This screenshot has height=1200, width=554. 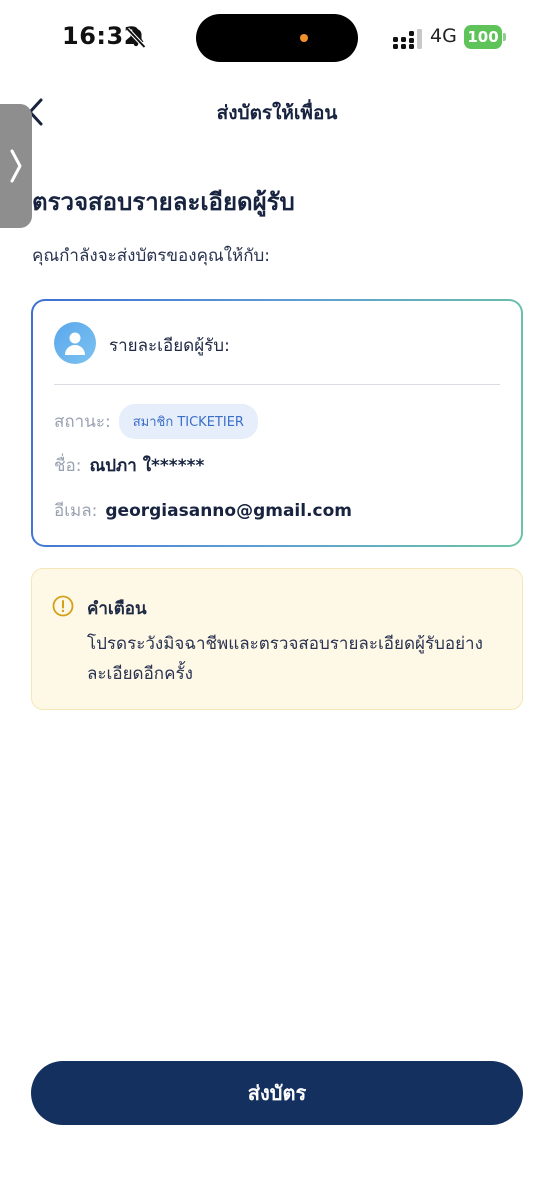 I want to click on recipient-name: ณปภา ใ******, so click(x=147, y=466).